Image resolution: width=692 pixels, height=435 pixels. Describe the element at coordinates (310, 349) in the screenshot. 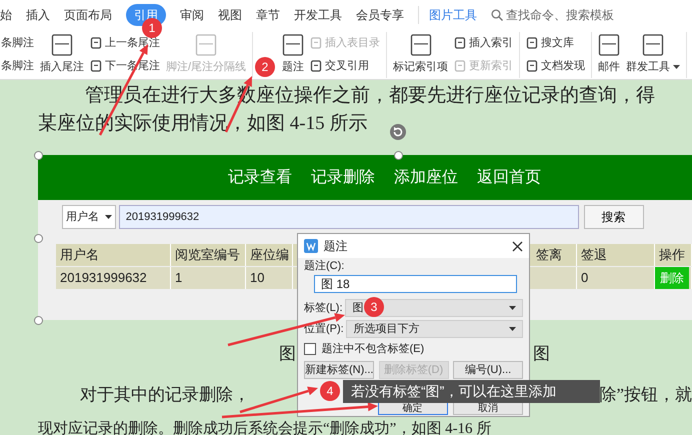

I see `checkbox` at that location.